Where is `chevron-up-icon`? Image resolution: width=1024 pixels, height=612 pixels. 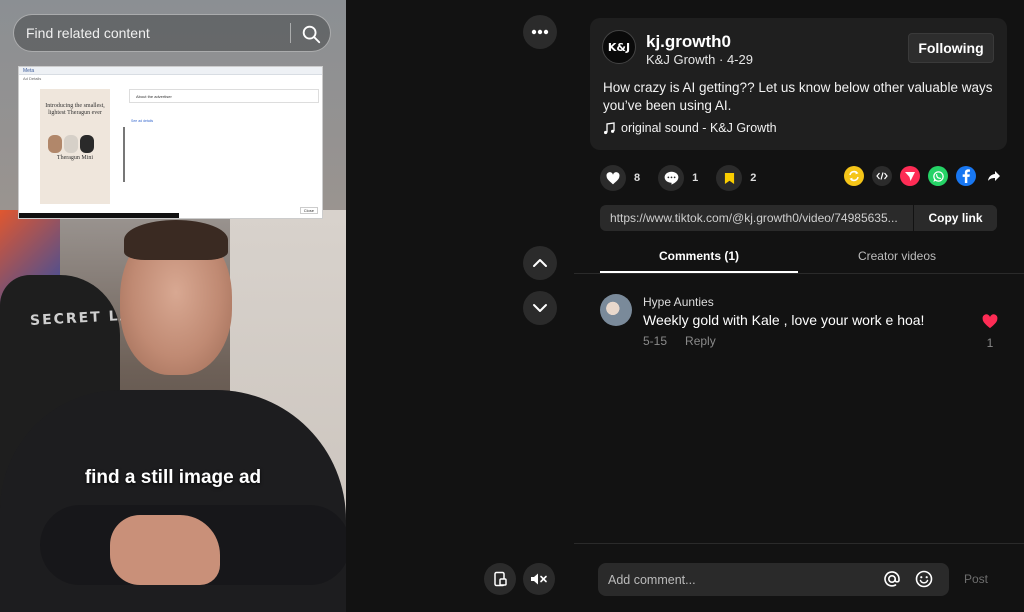 chevron-up-icon is located at coordinates (540, 263).